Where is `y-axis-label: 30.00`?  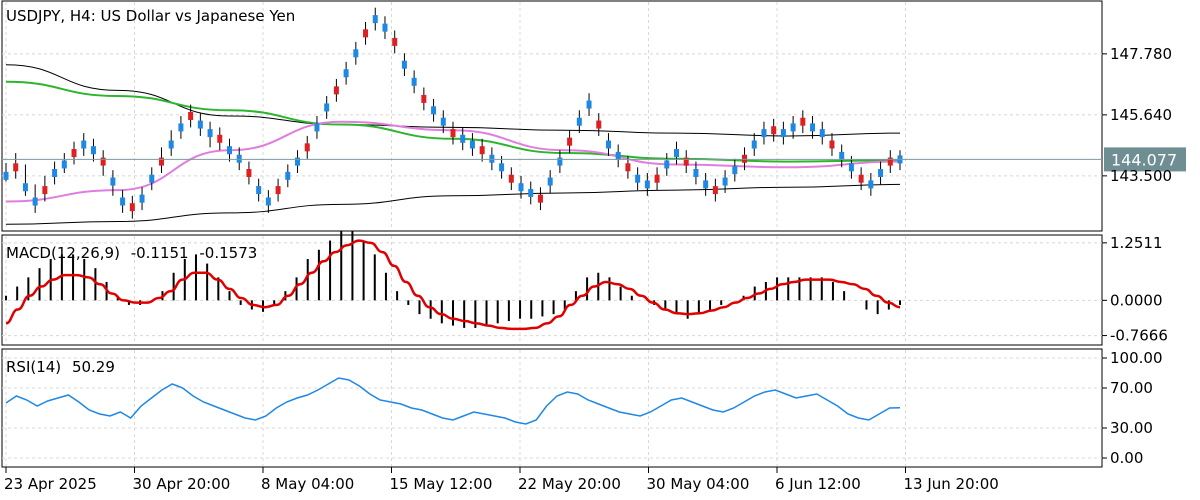 y-axis-label: 30.00 is located at coordinates (1131, 428).